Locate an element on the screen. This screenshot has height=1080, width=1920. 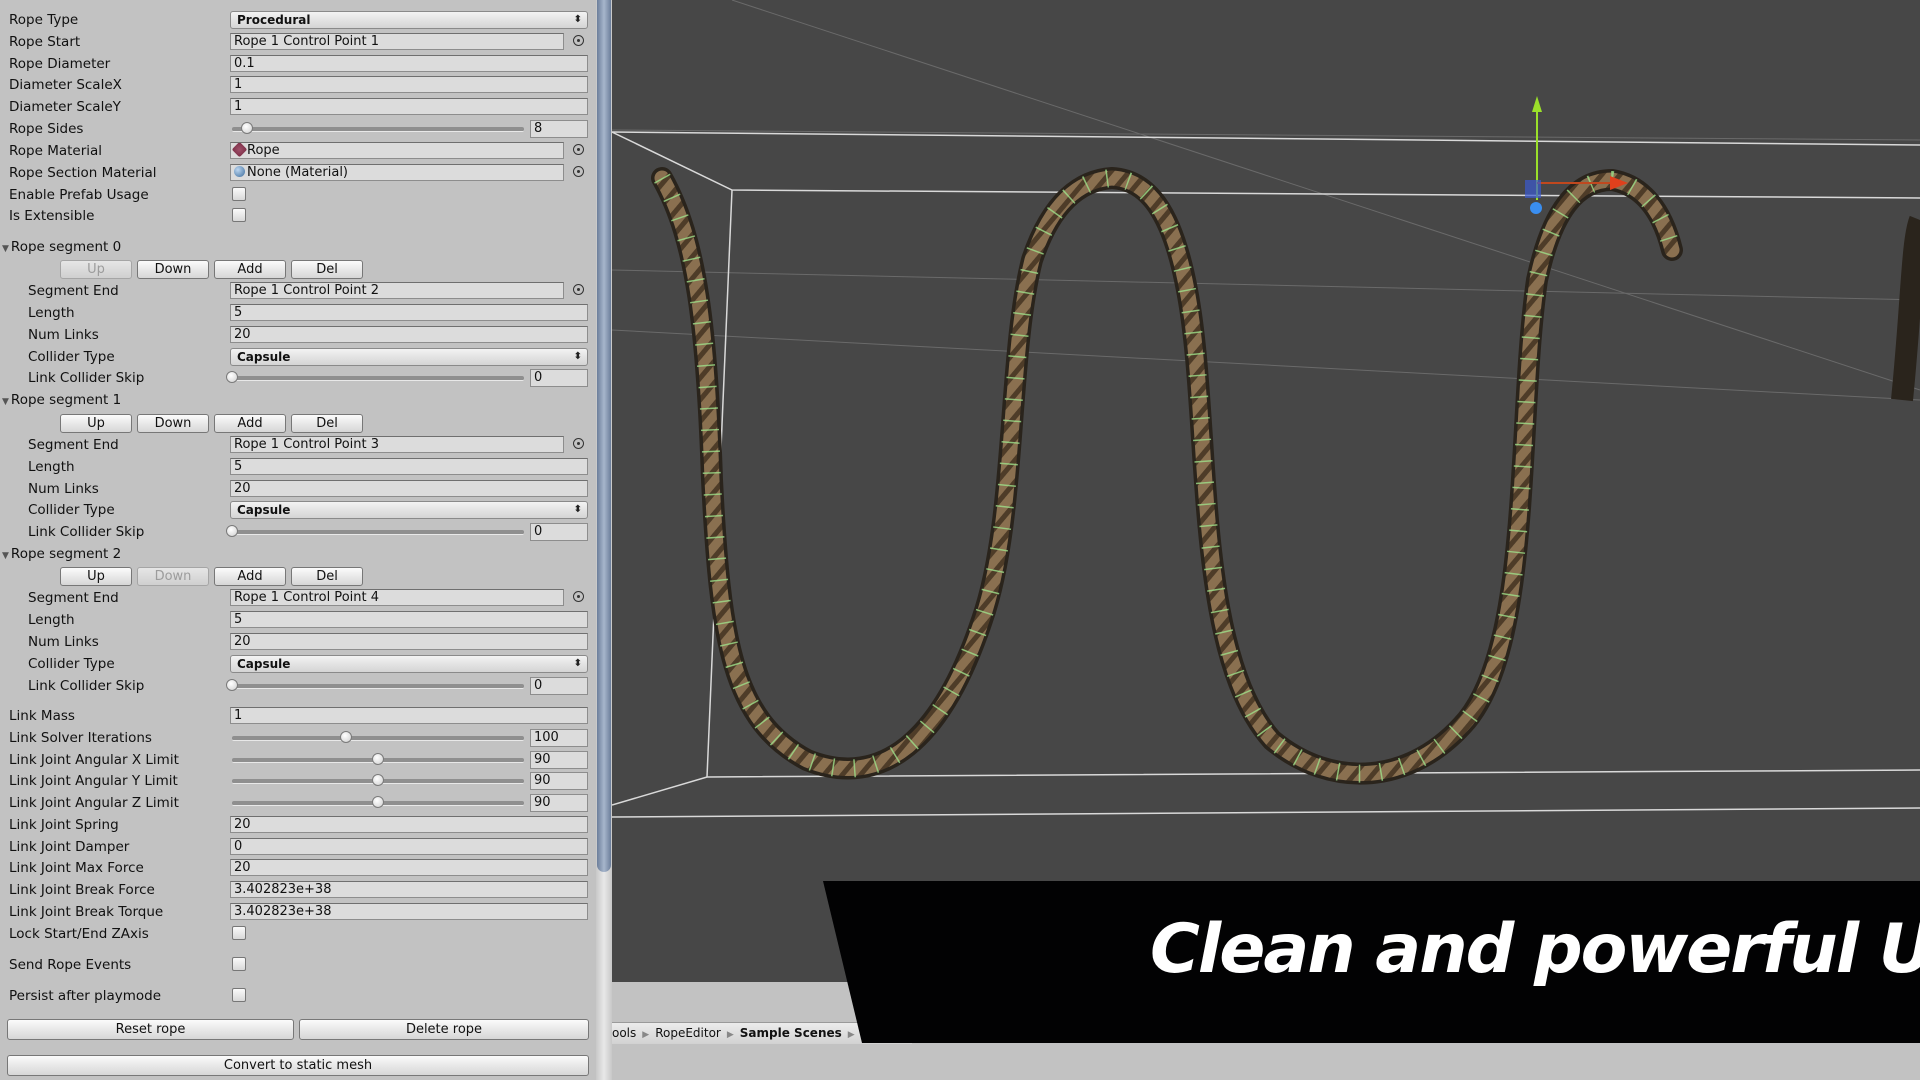
diameter-scaley-input: 1 is located at coordinates (409, 106).